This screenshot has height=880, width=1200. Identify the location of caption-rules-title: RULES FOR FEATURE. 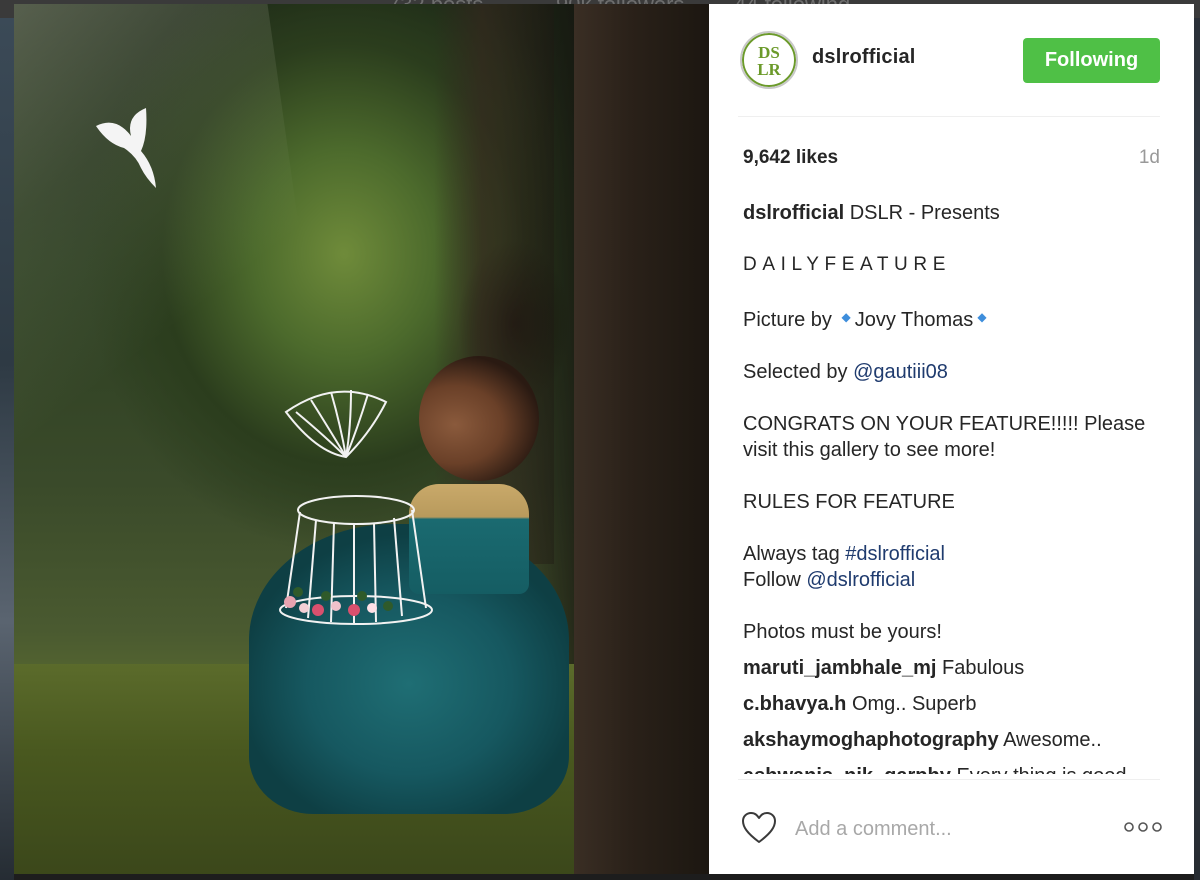
(849, 502).